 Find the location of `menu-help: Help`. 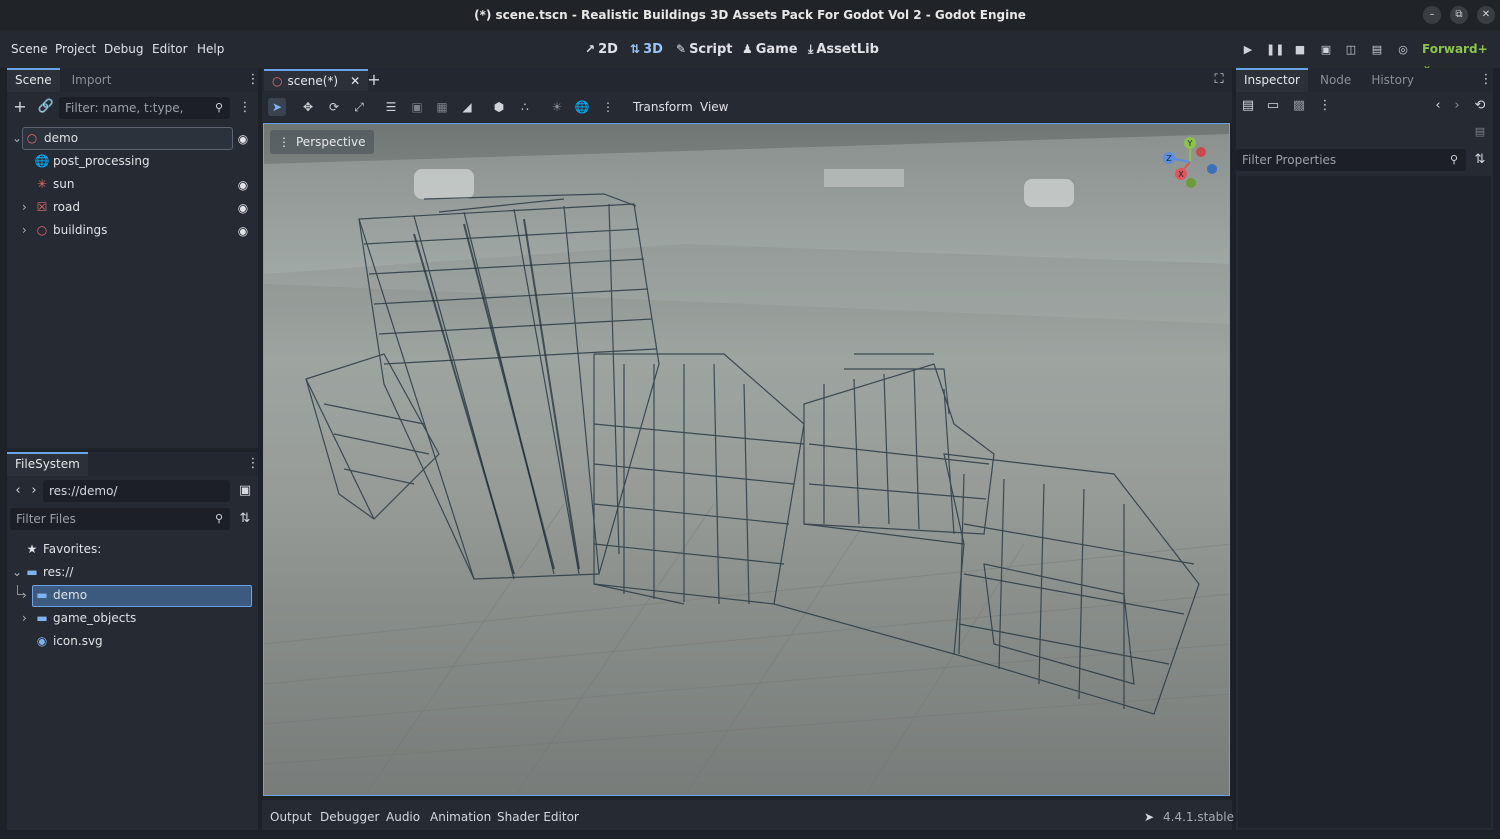

menu-help: Help is located at coordinates (210, 49).